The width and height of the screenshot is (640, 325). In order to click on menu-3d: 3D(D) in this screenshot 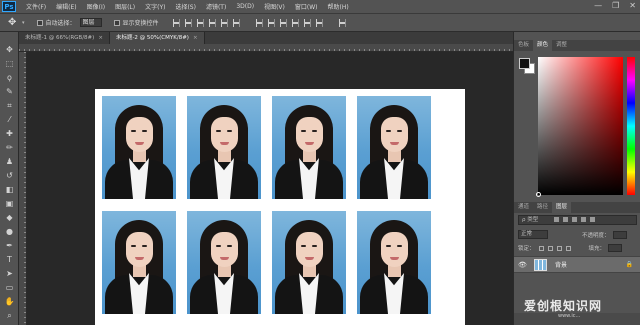, I will do `click(245, 6)`.